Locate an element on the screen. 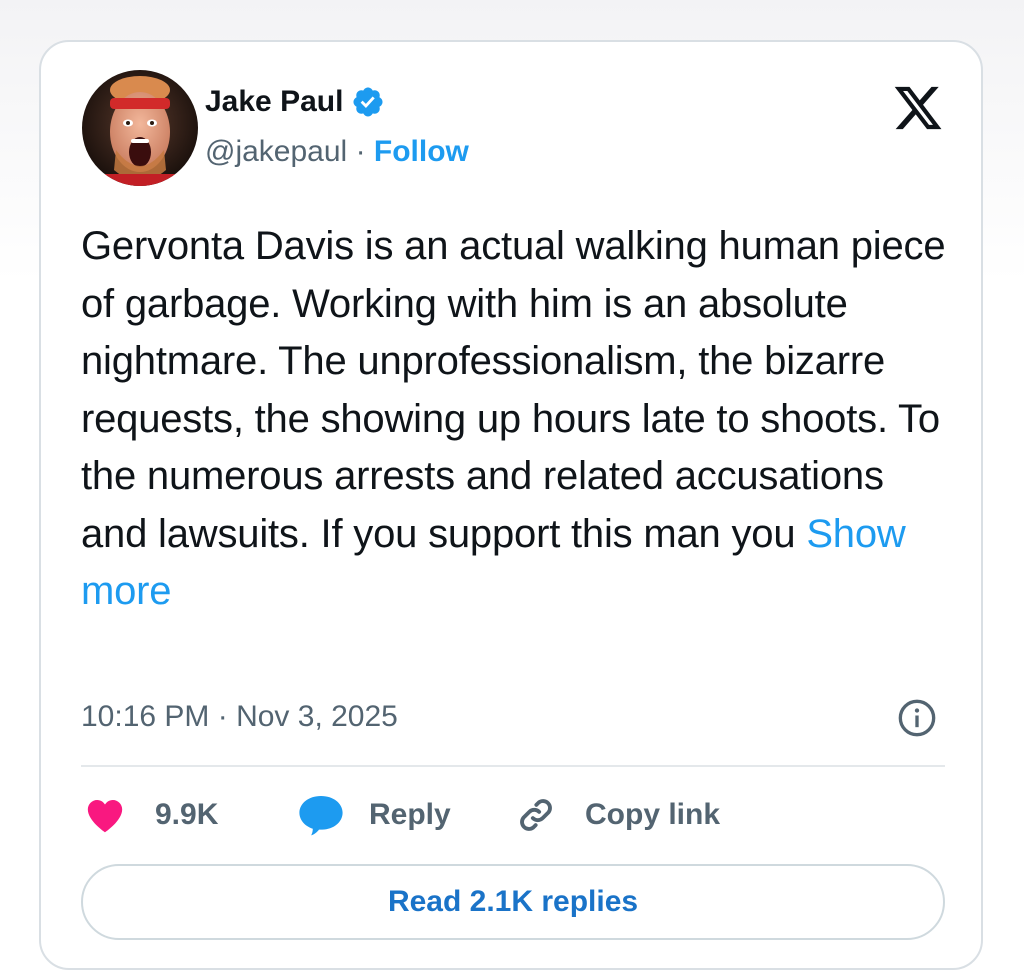 This screenshot has height=970, width=1024. read-replies-label: Read 2.1K replies is located at coordinates (513, 901).